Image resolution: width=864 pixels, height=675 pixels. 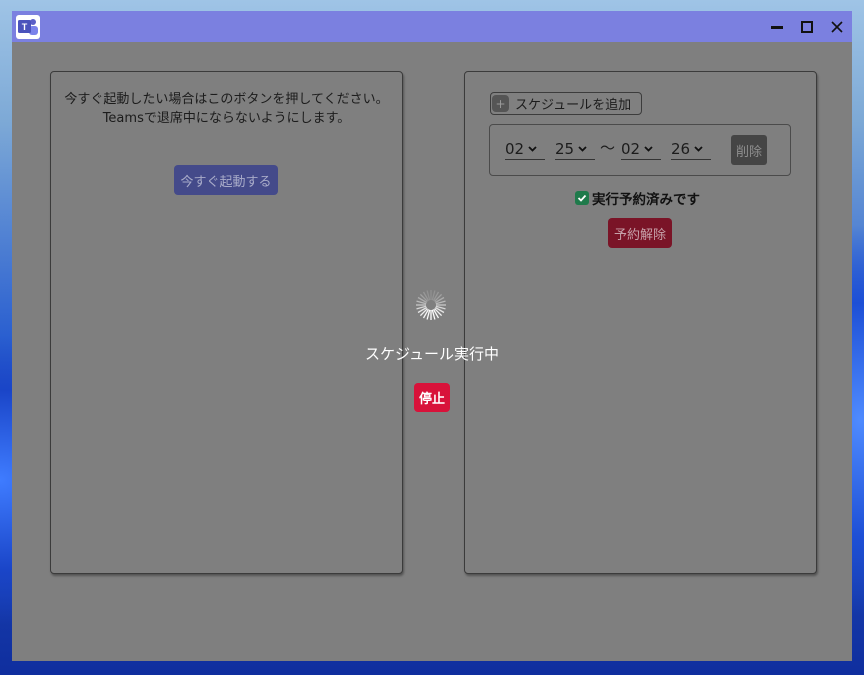 I want to click on teams-icon: T, so click(x=28, y=27).